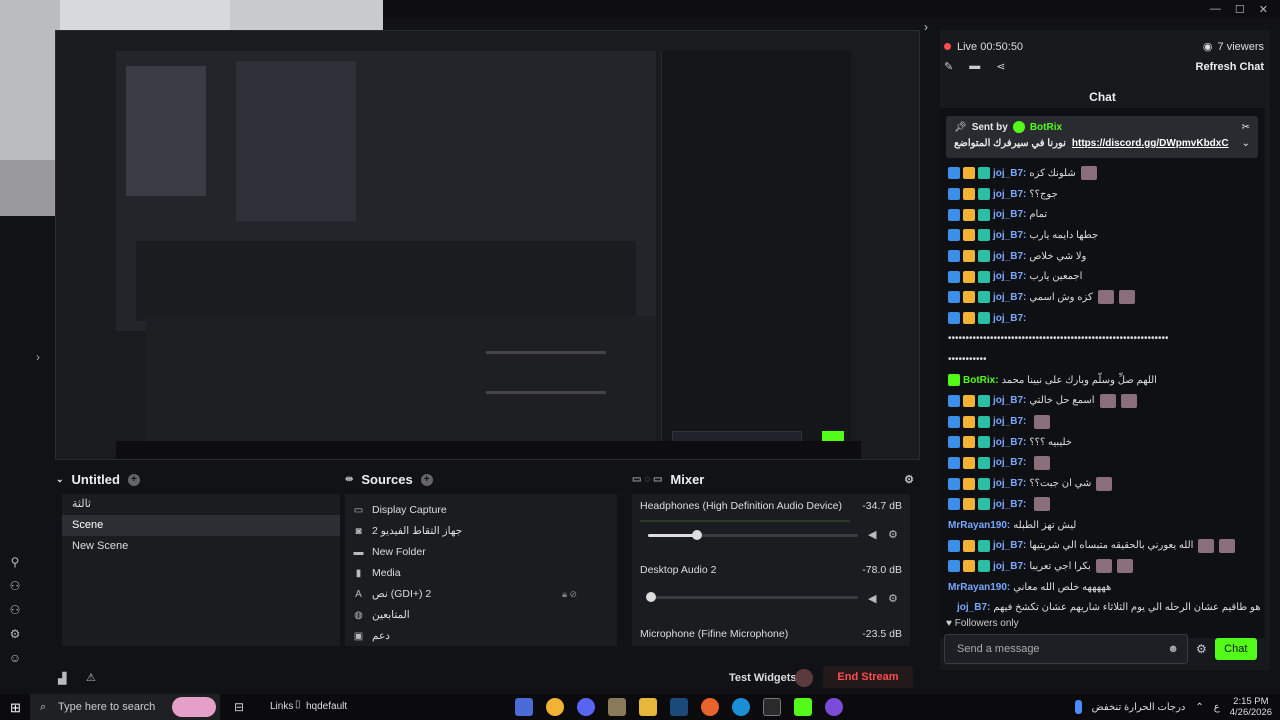 This screenshot has height=720, width=1280. I want to click on chat-message: joj_B7: شي ان جبت؟؟, so click(1104, 483).